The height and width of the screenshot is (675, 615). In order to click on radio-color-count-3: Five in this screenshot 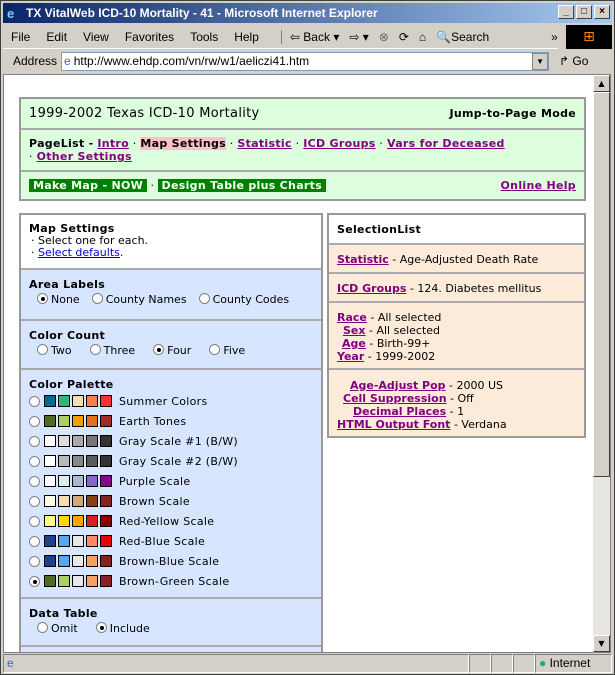, I will do `click(227, 350)`.